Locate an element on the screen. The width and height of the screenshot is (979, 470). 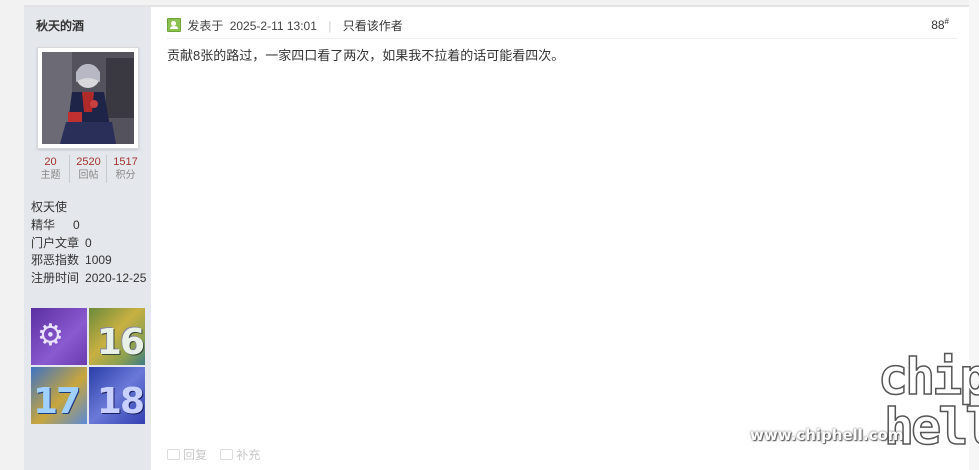
avatar-image is located at coordinates (88, 98).